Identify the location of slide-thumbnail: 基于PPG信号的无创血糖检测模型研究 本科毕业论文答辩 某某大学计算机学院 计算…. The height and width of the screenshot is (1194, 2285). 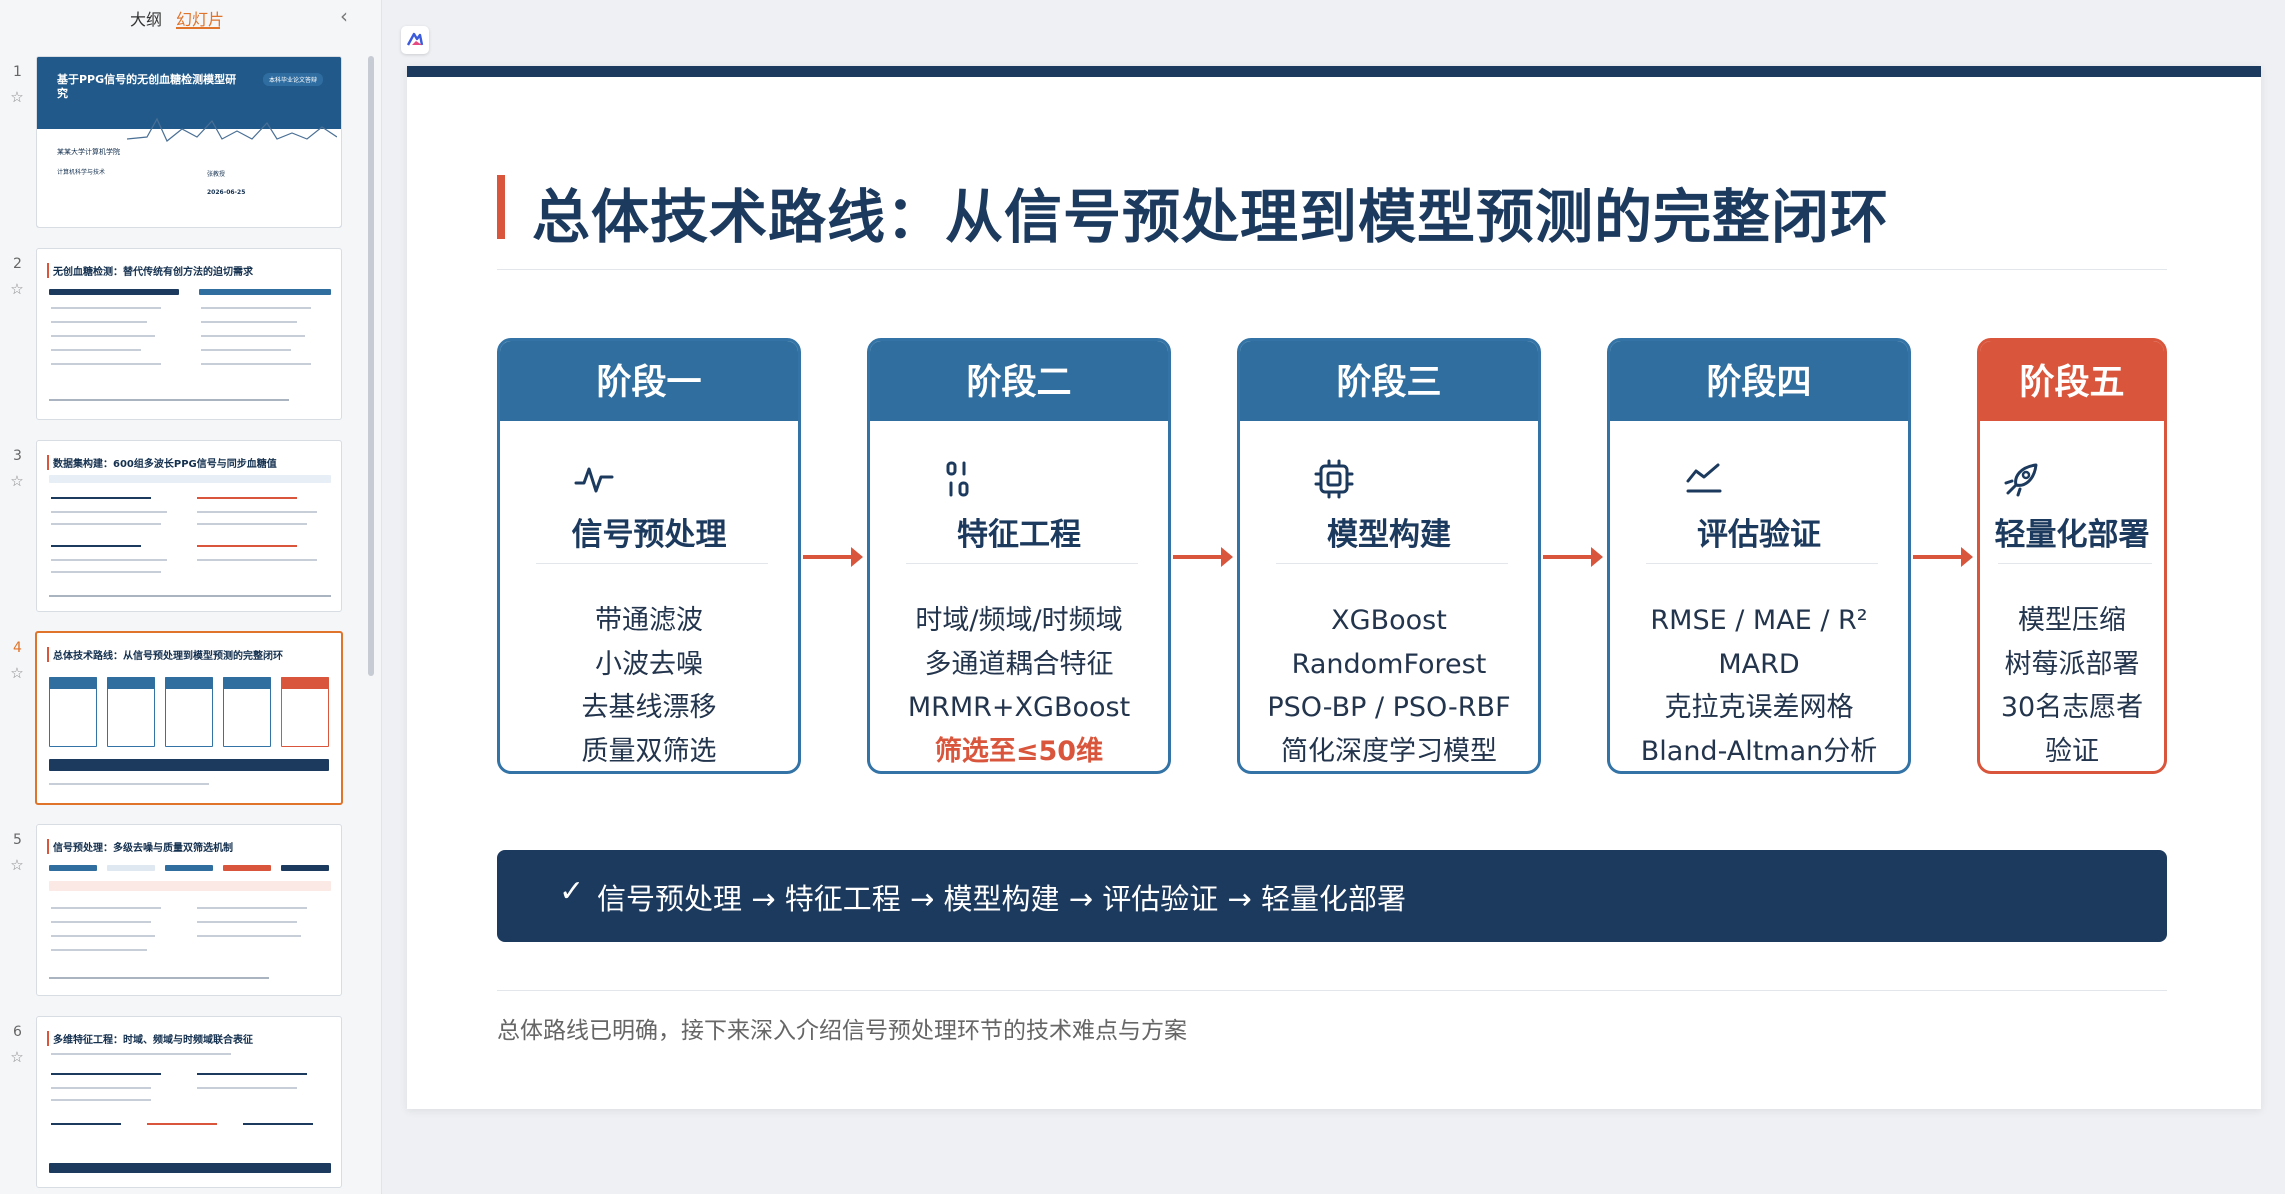
(189, 142).